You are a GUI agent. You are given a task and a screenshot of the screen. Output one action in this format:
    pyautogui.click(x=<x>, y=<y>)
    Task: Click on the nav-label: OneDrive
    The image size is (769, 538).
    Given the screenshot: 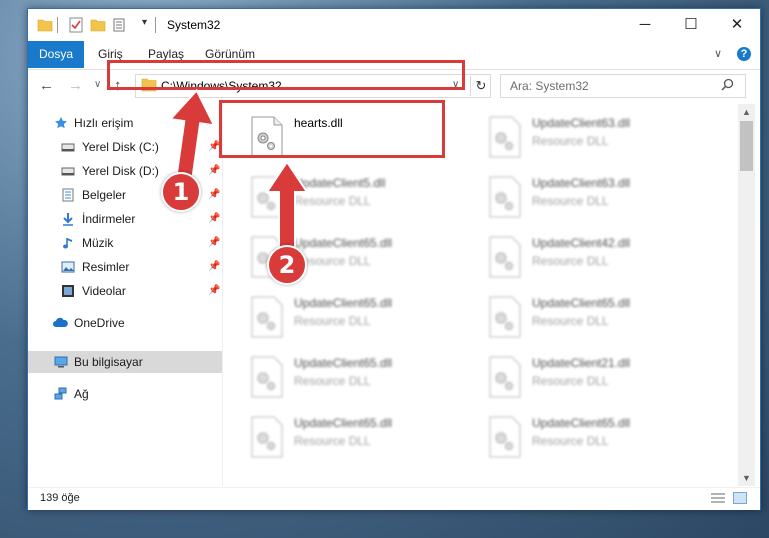 What is the action you would take?
    pyautogui.click(x=99, y=323)
    